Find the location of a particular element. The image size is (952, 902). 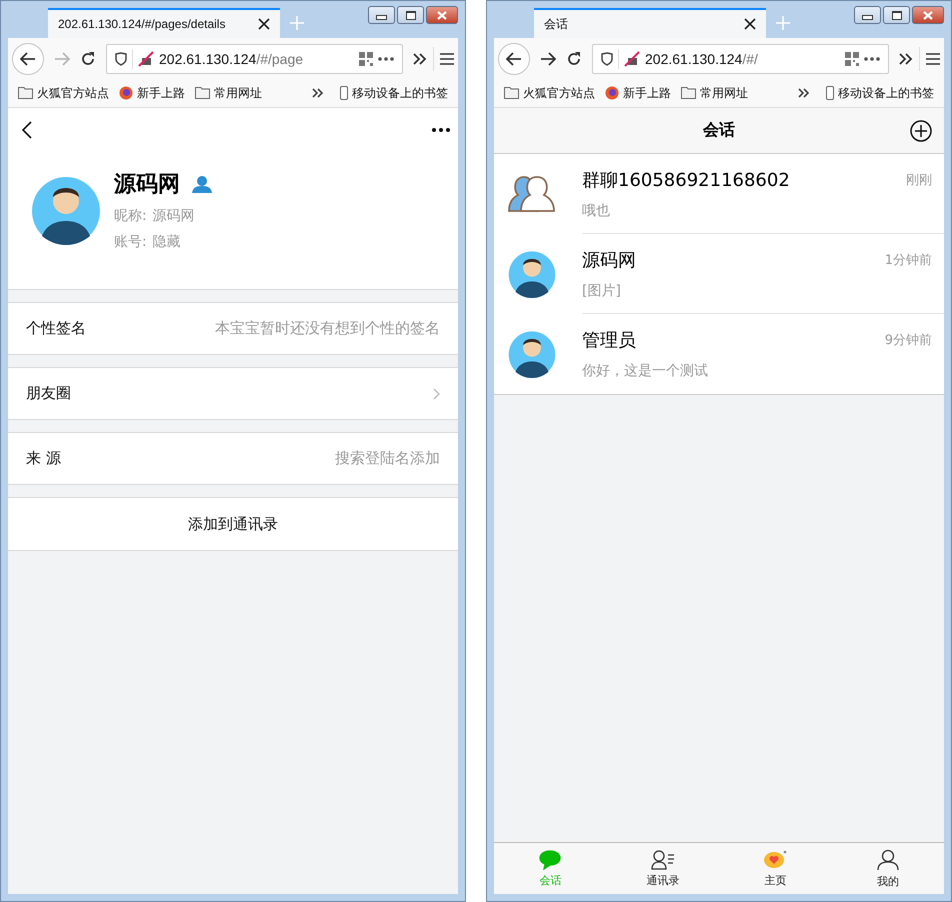

group-icon is located at coordinates (532, 194).